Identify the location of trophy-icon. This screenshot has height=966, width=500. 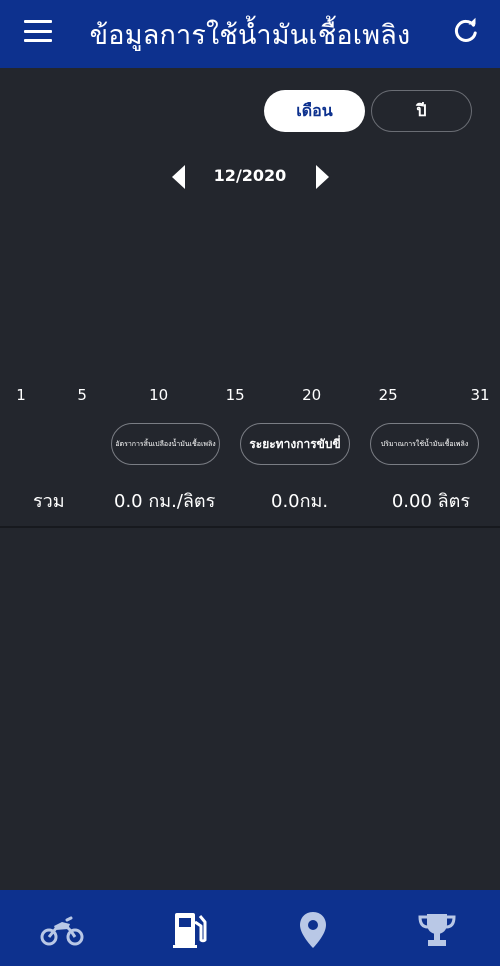
(437, 930).